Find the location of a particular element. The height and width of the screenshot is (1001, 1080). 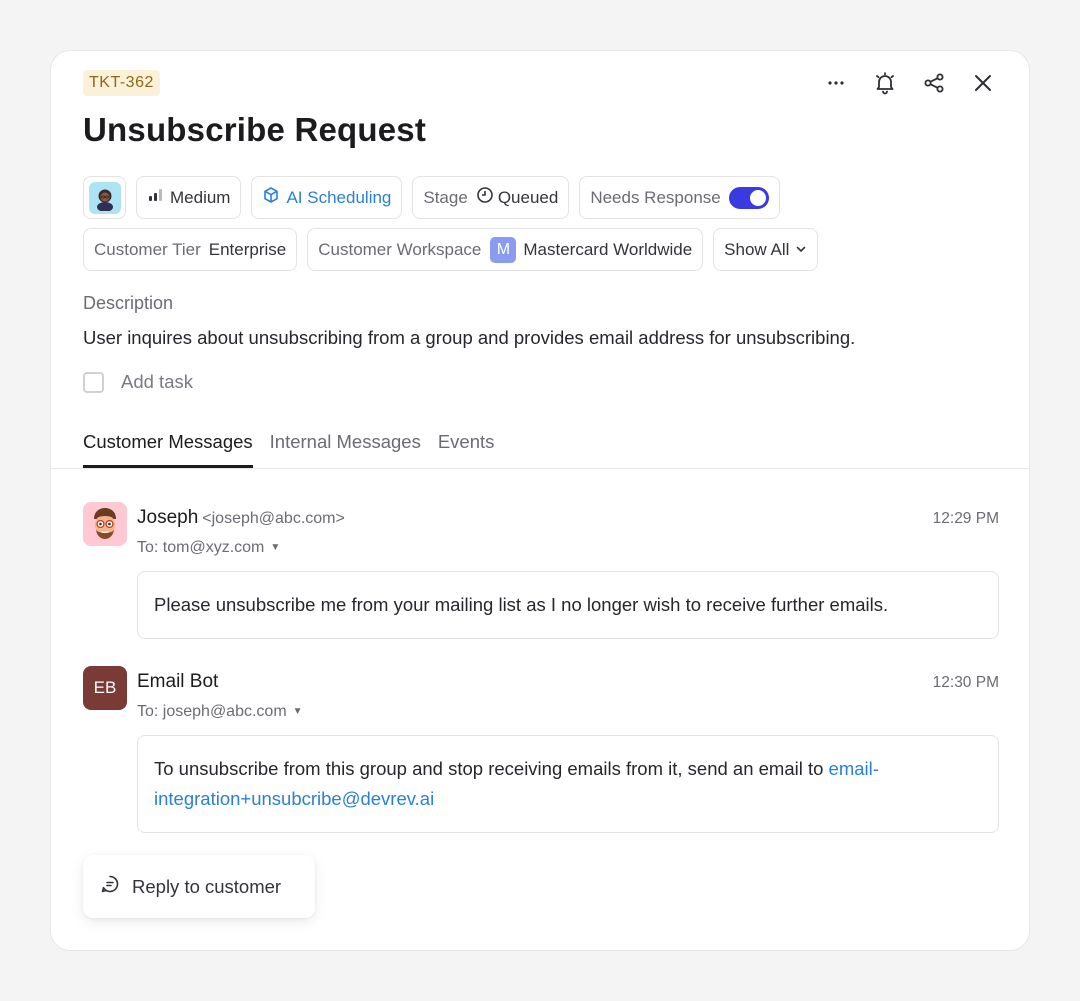

share-icon is located at coordinates (934, 83).